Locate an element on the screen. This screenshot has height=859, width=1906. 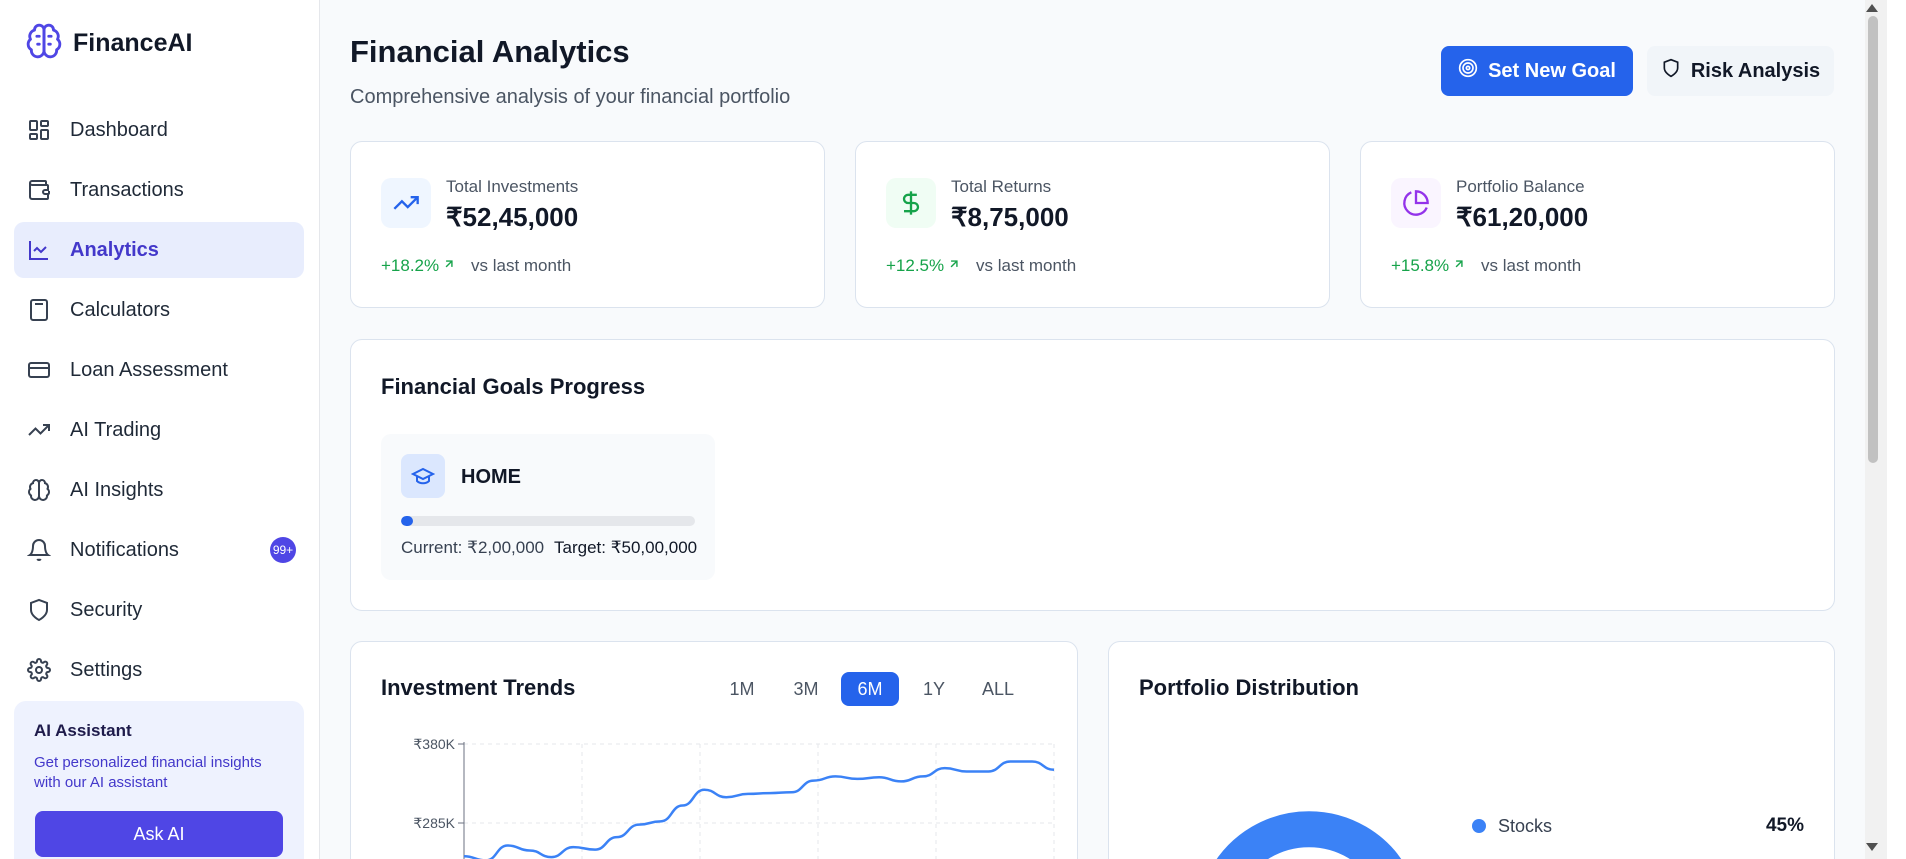
calculator-icon is located at coordinates (39, 310).